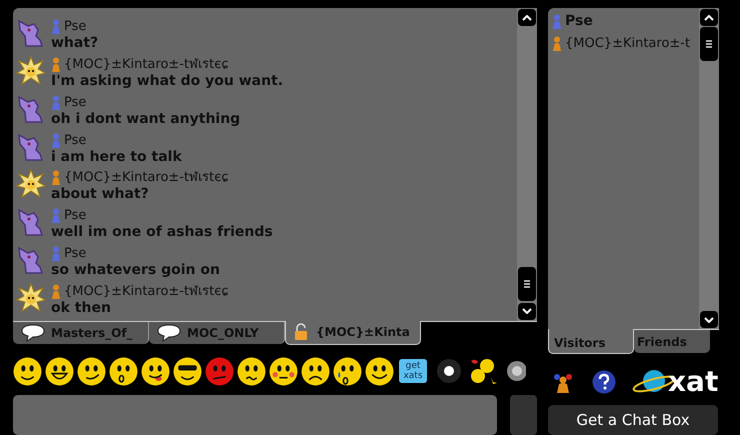 Image resolution: width=740 pixels, height=435 pixels. What do you see at coordinates (145, 119) in the screenshot?
I see `message-text: oh i dont want anything` at bounding box center [145, 119].